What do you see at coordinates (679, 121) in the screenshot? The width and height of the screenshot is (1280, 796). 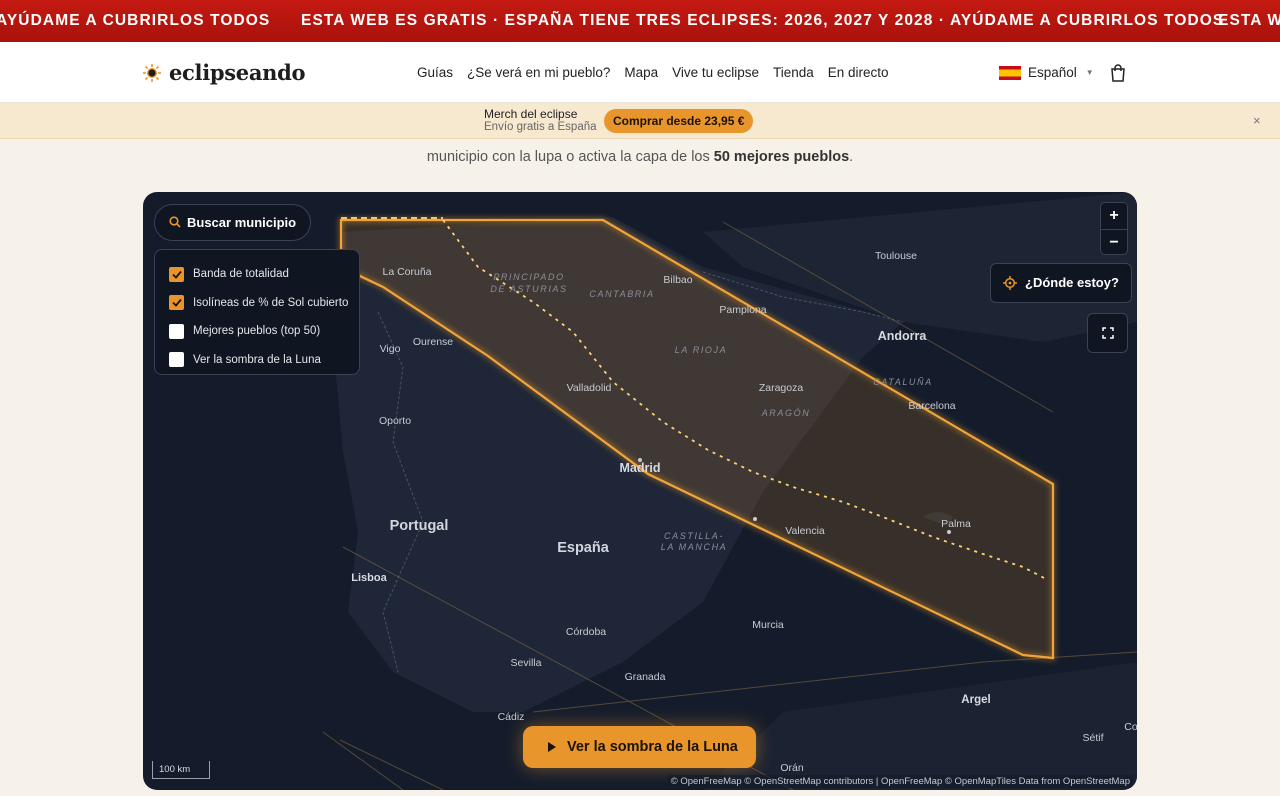 I see `buy-merch-button: Comprar desde 23,95 €` at bounding box center [679, 121].